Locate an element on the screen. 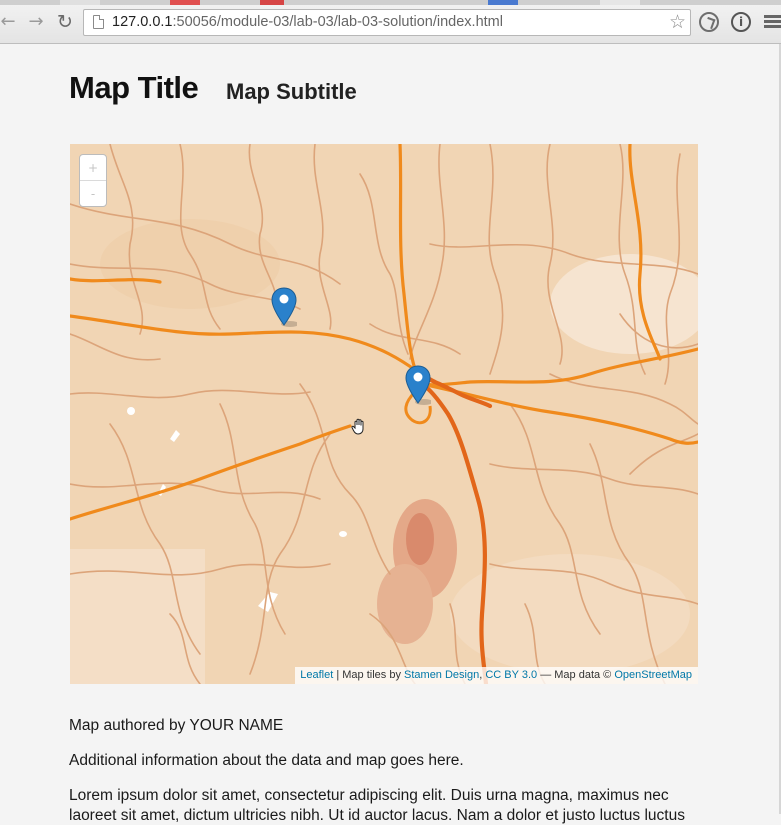 This screenshot has width=781, height=825. openstreetmap-link: OpenStreetMap is located at coordinates (653, 675).